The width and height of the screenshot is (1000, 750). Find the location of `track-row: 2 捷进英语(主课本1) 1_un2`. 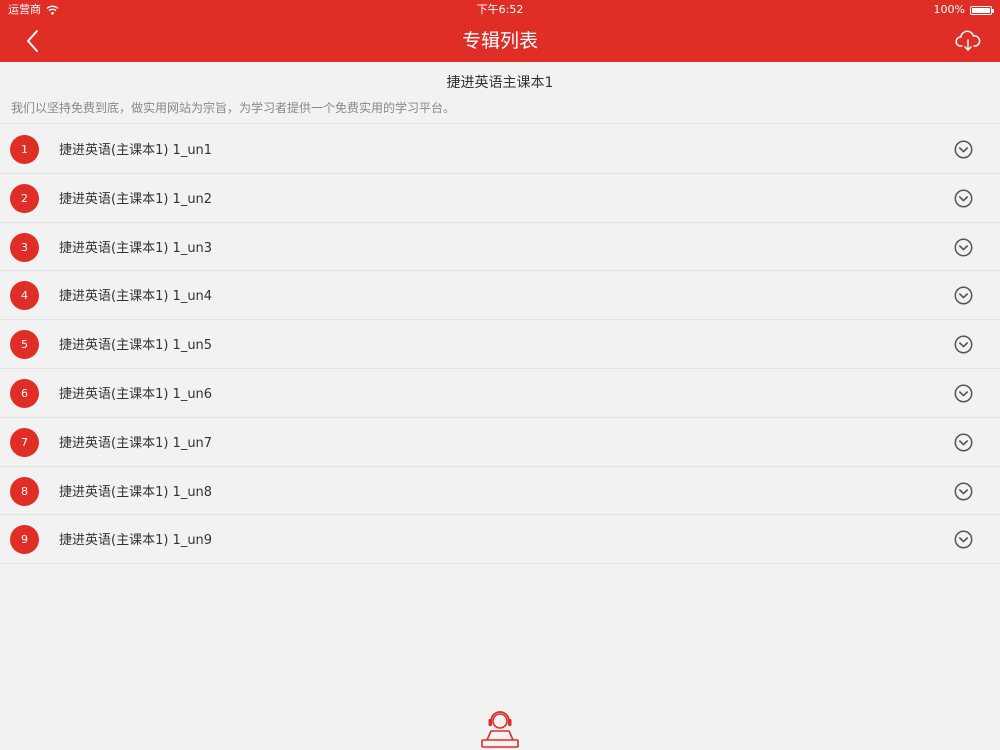

track-row: 2 捷进英语(主课本1) 1_un2 is located at coordinates (500, 198).